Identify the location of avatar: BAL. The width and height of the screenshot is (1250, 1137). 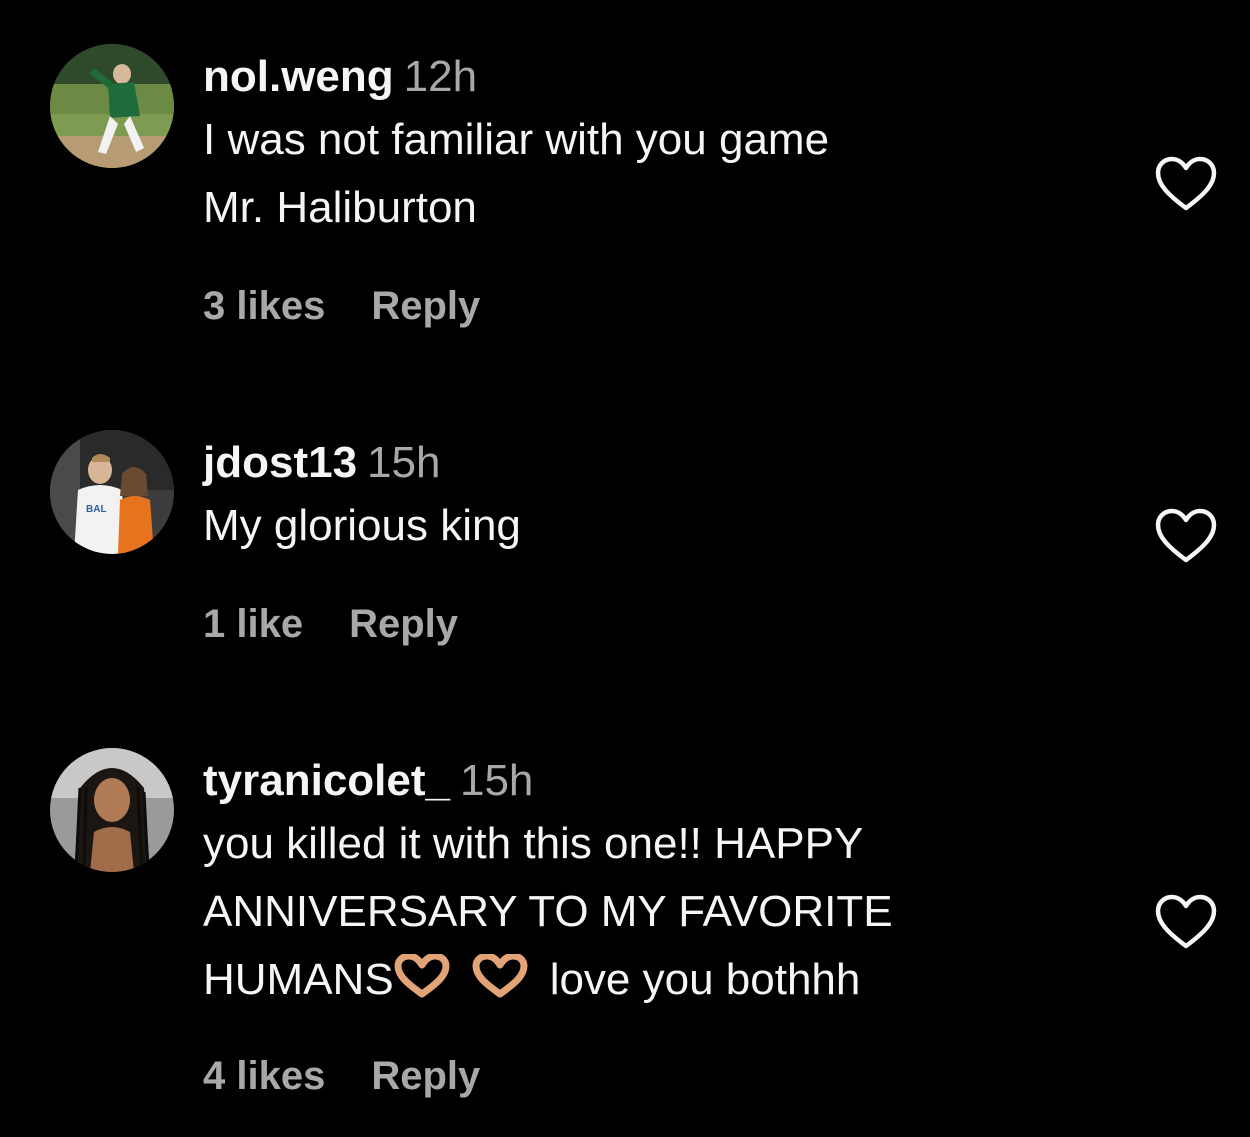
(112, 492).